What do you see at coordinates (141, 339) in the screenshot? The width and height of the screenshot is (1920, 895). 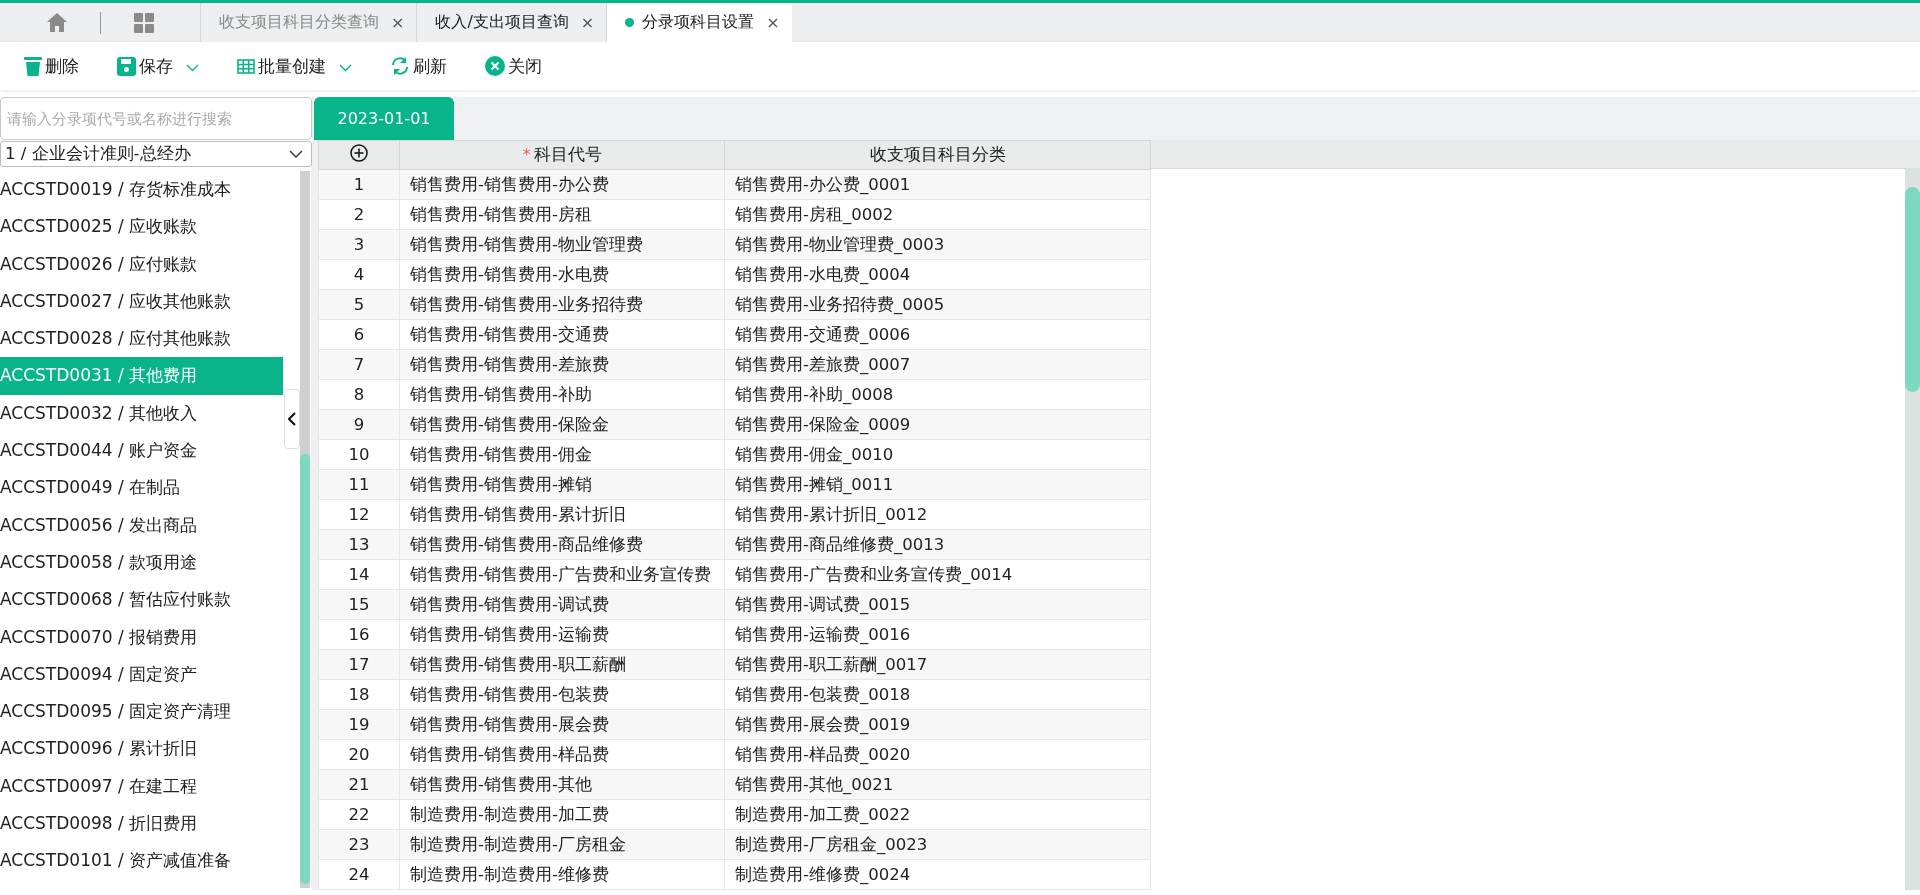 I see `sidebar-item: ACCSTD0028 / 应付其他账款` at bounding box center [141, 339].